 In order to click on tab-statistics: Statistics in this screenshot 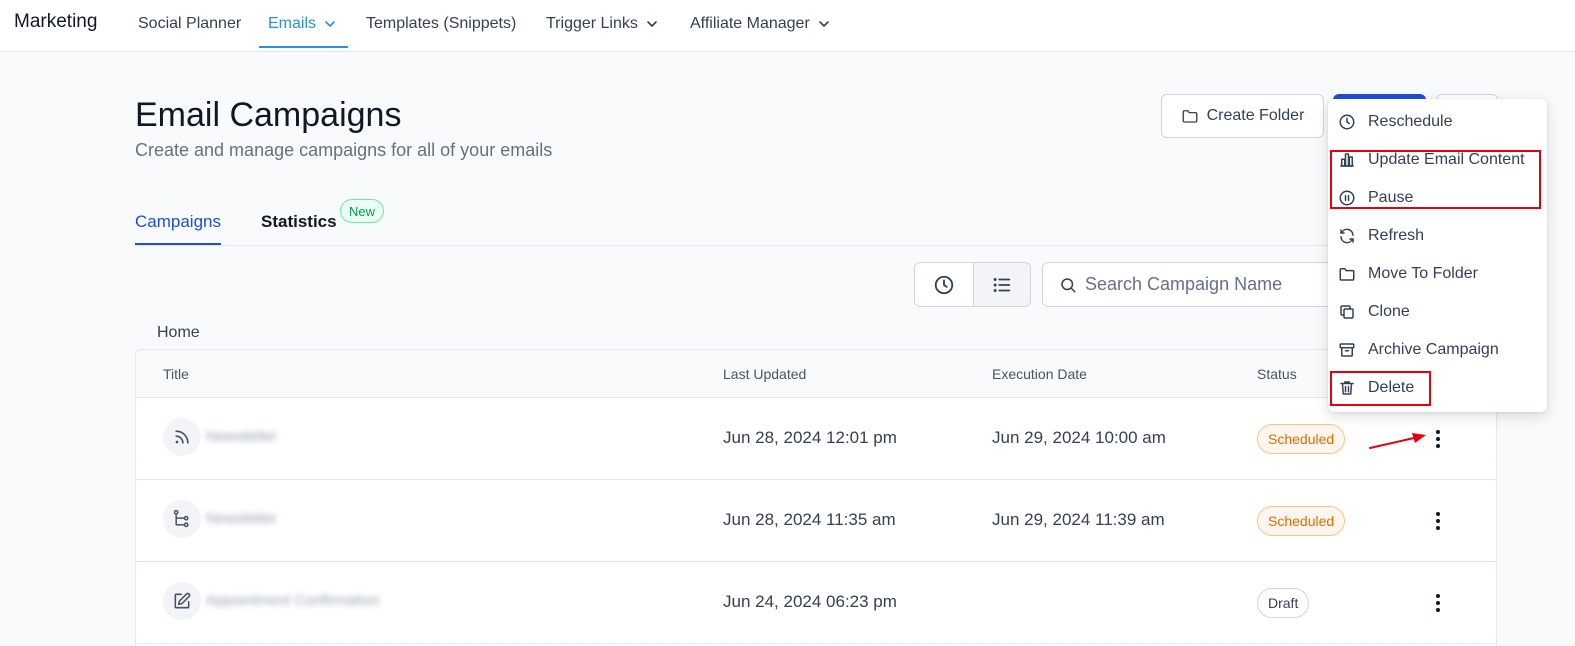, I will do `click(299, 222)`.